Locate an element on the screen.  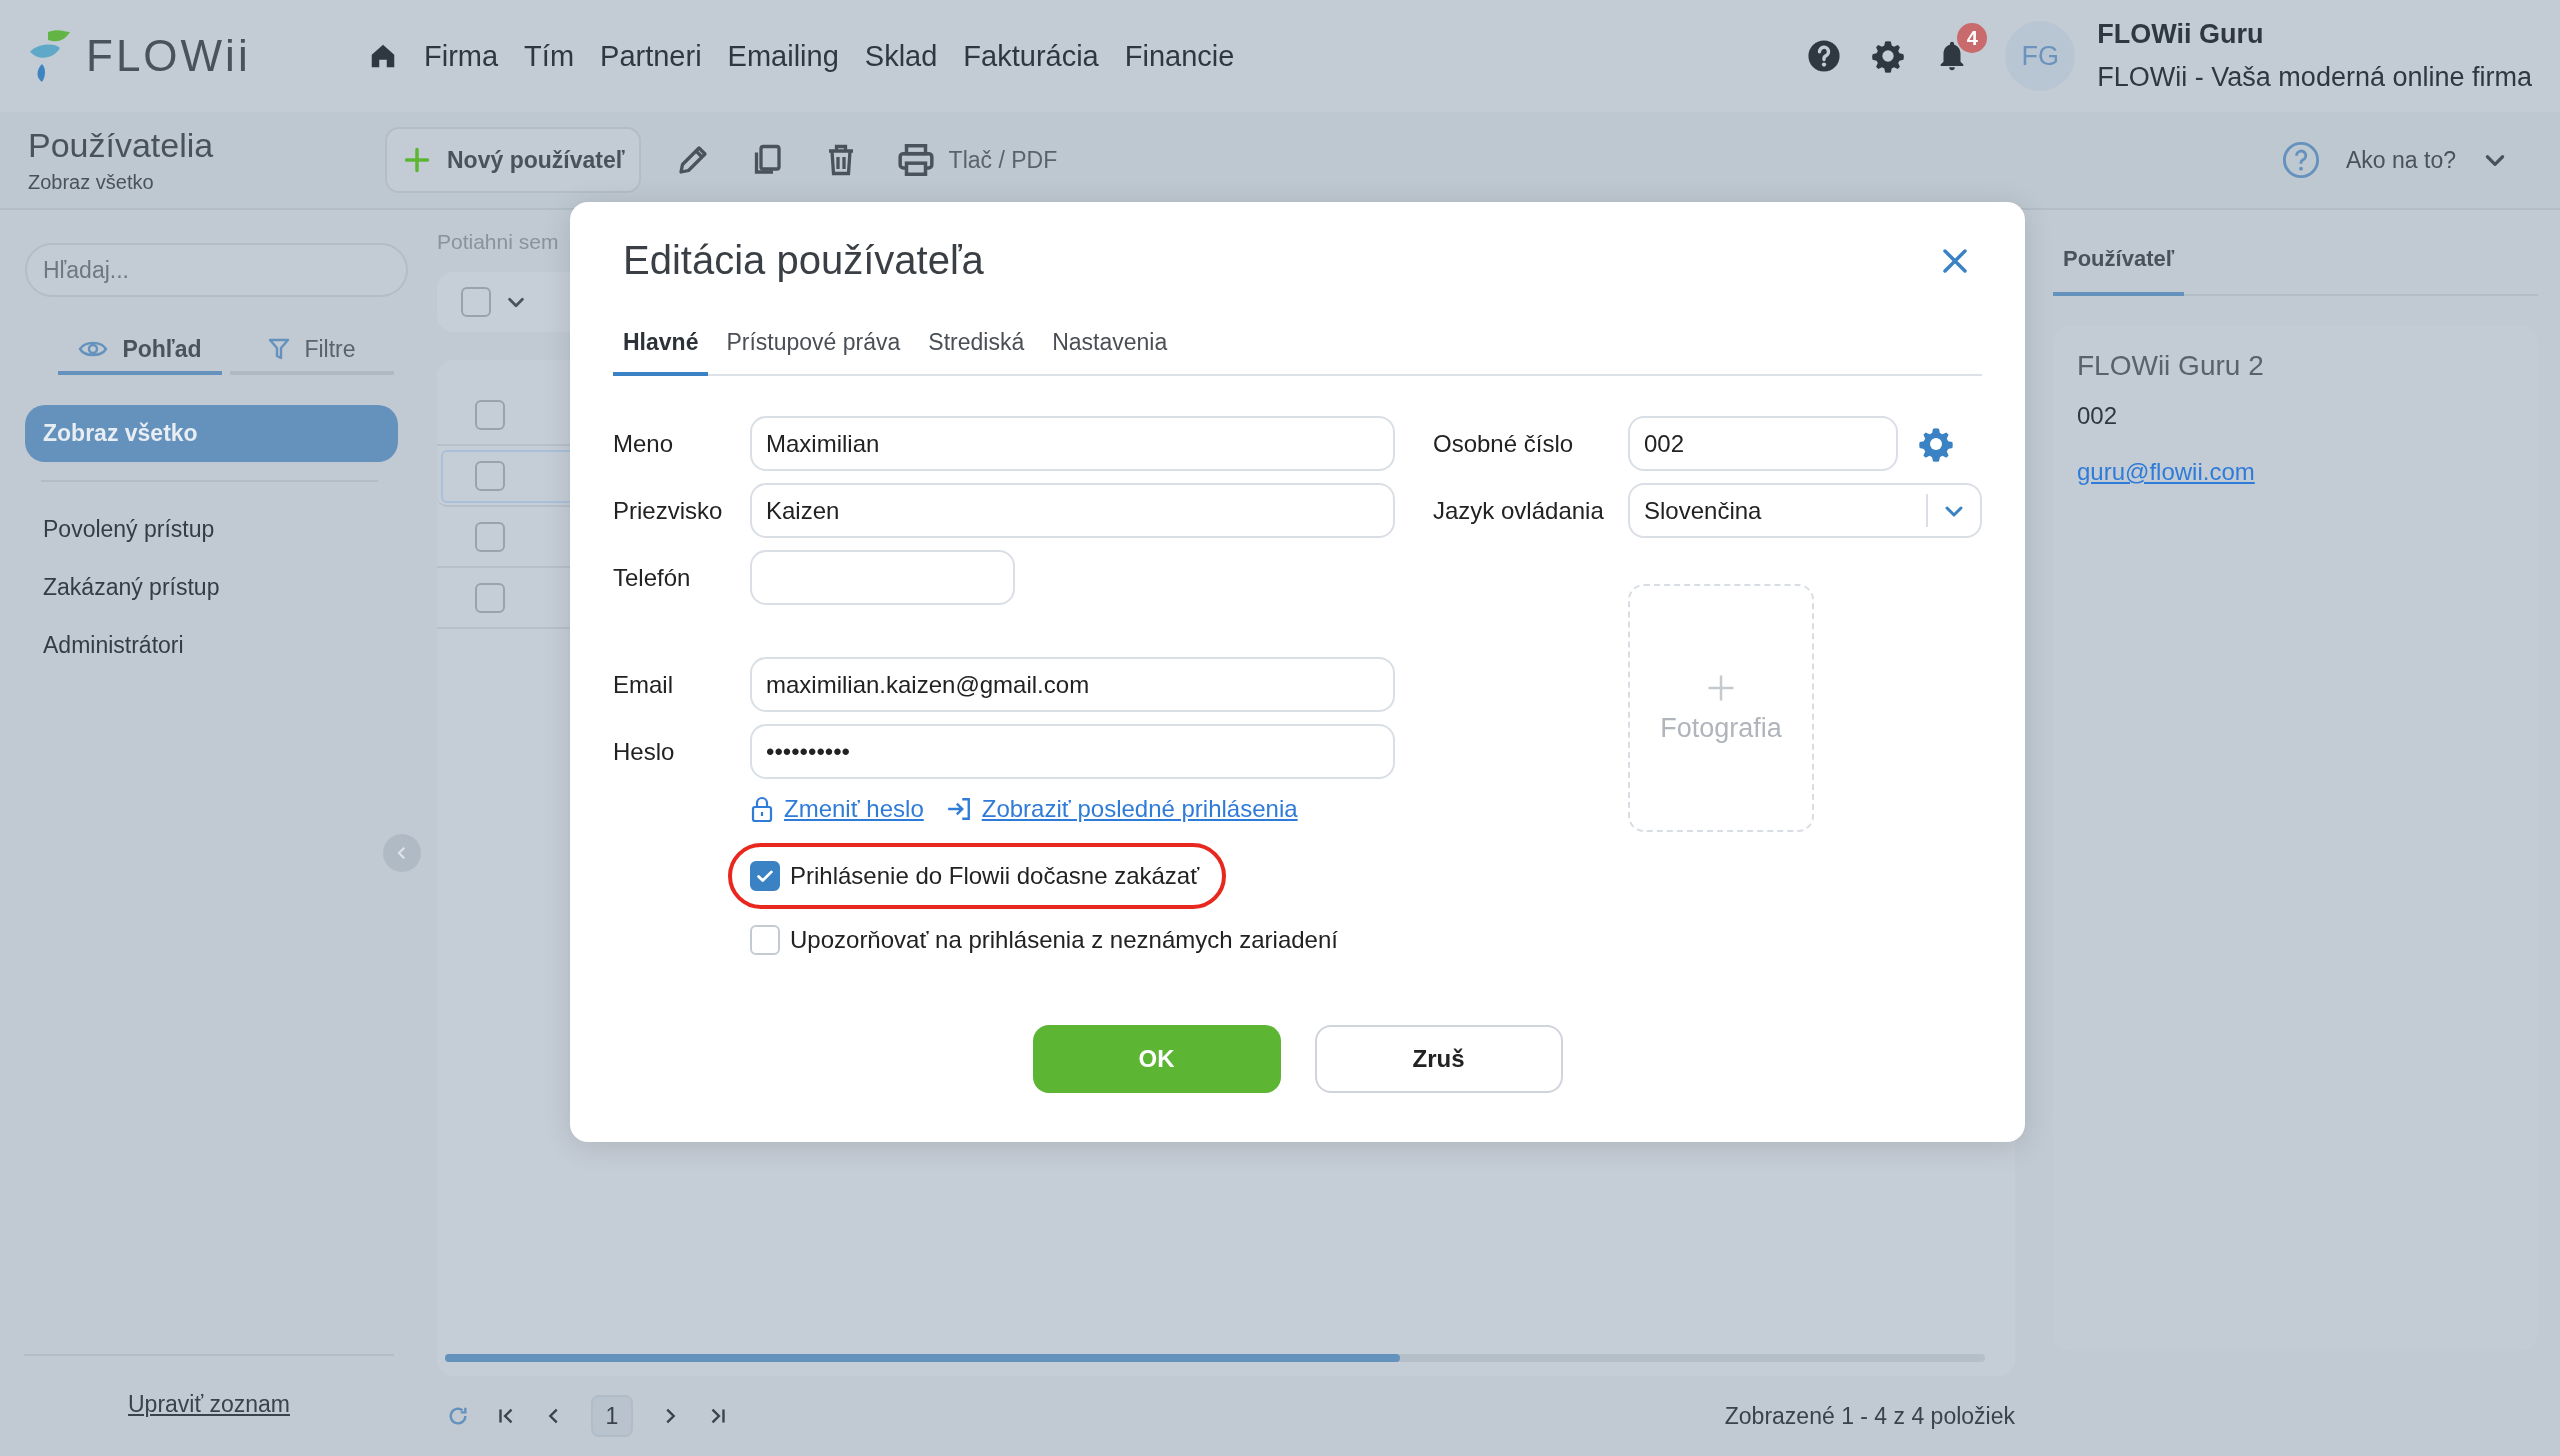
user-name: FLOWii Guru 2 is located at coordinates (2171, 366).